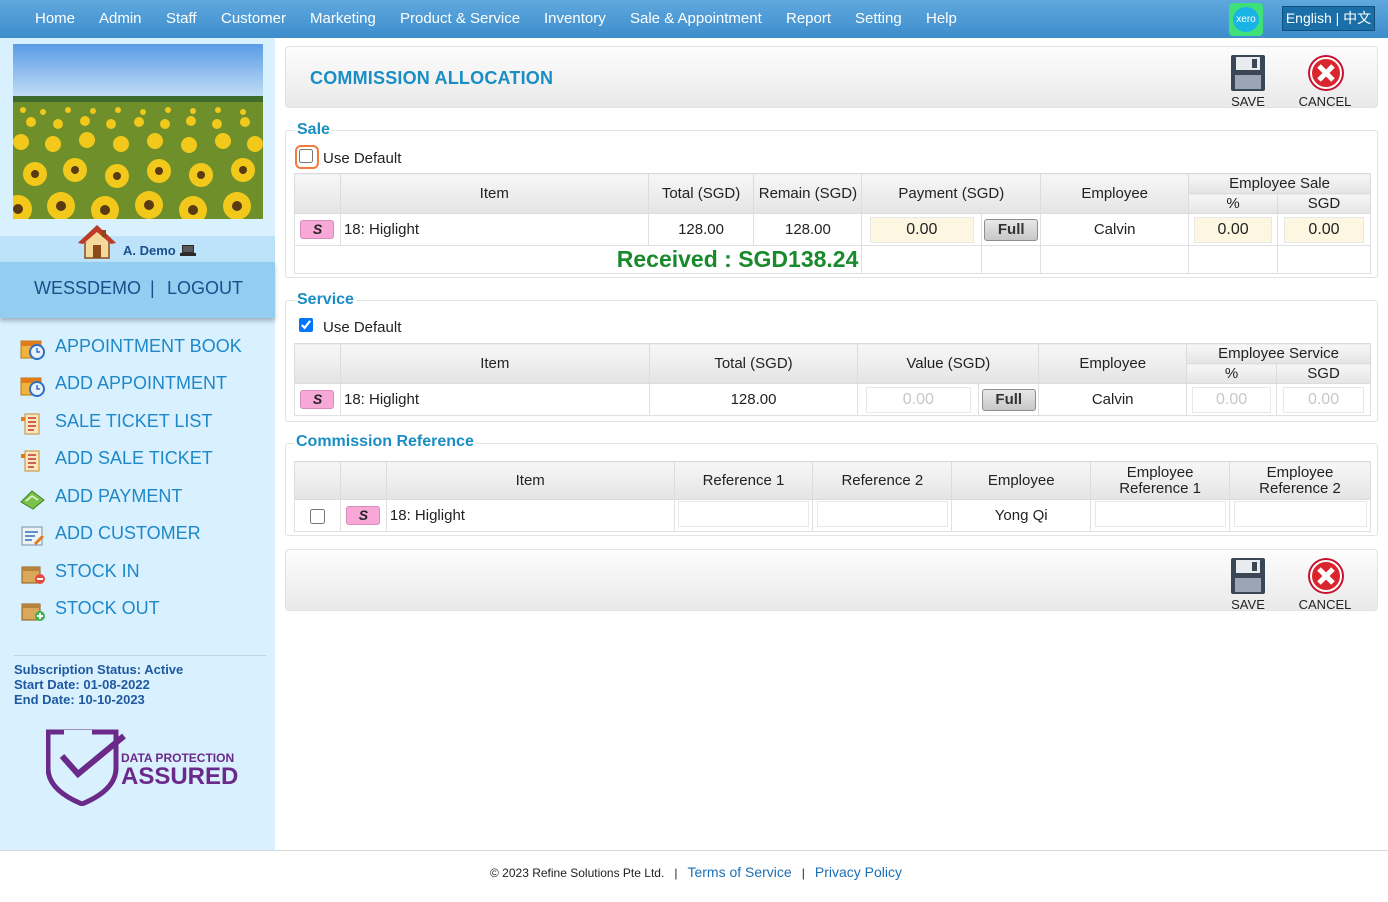 The width and height of the screenshot is (1388, 902). Describe the element at coordinates (1300, 513) in the screenshot. I see `emp-ref2-input` at that location.